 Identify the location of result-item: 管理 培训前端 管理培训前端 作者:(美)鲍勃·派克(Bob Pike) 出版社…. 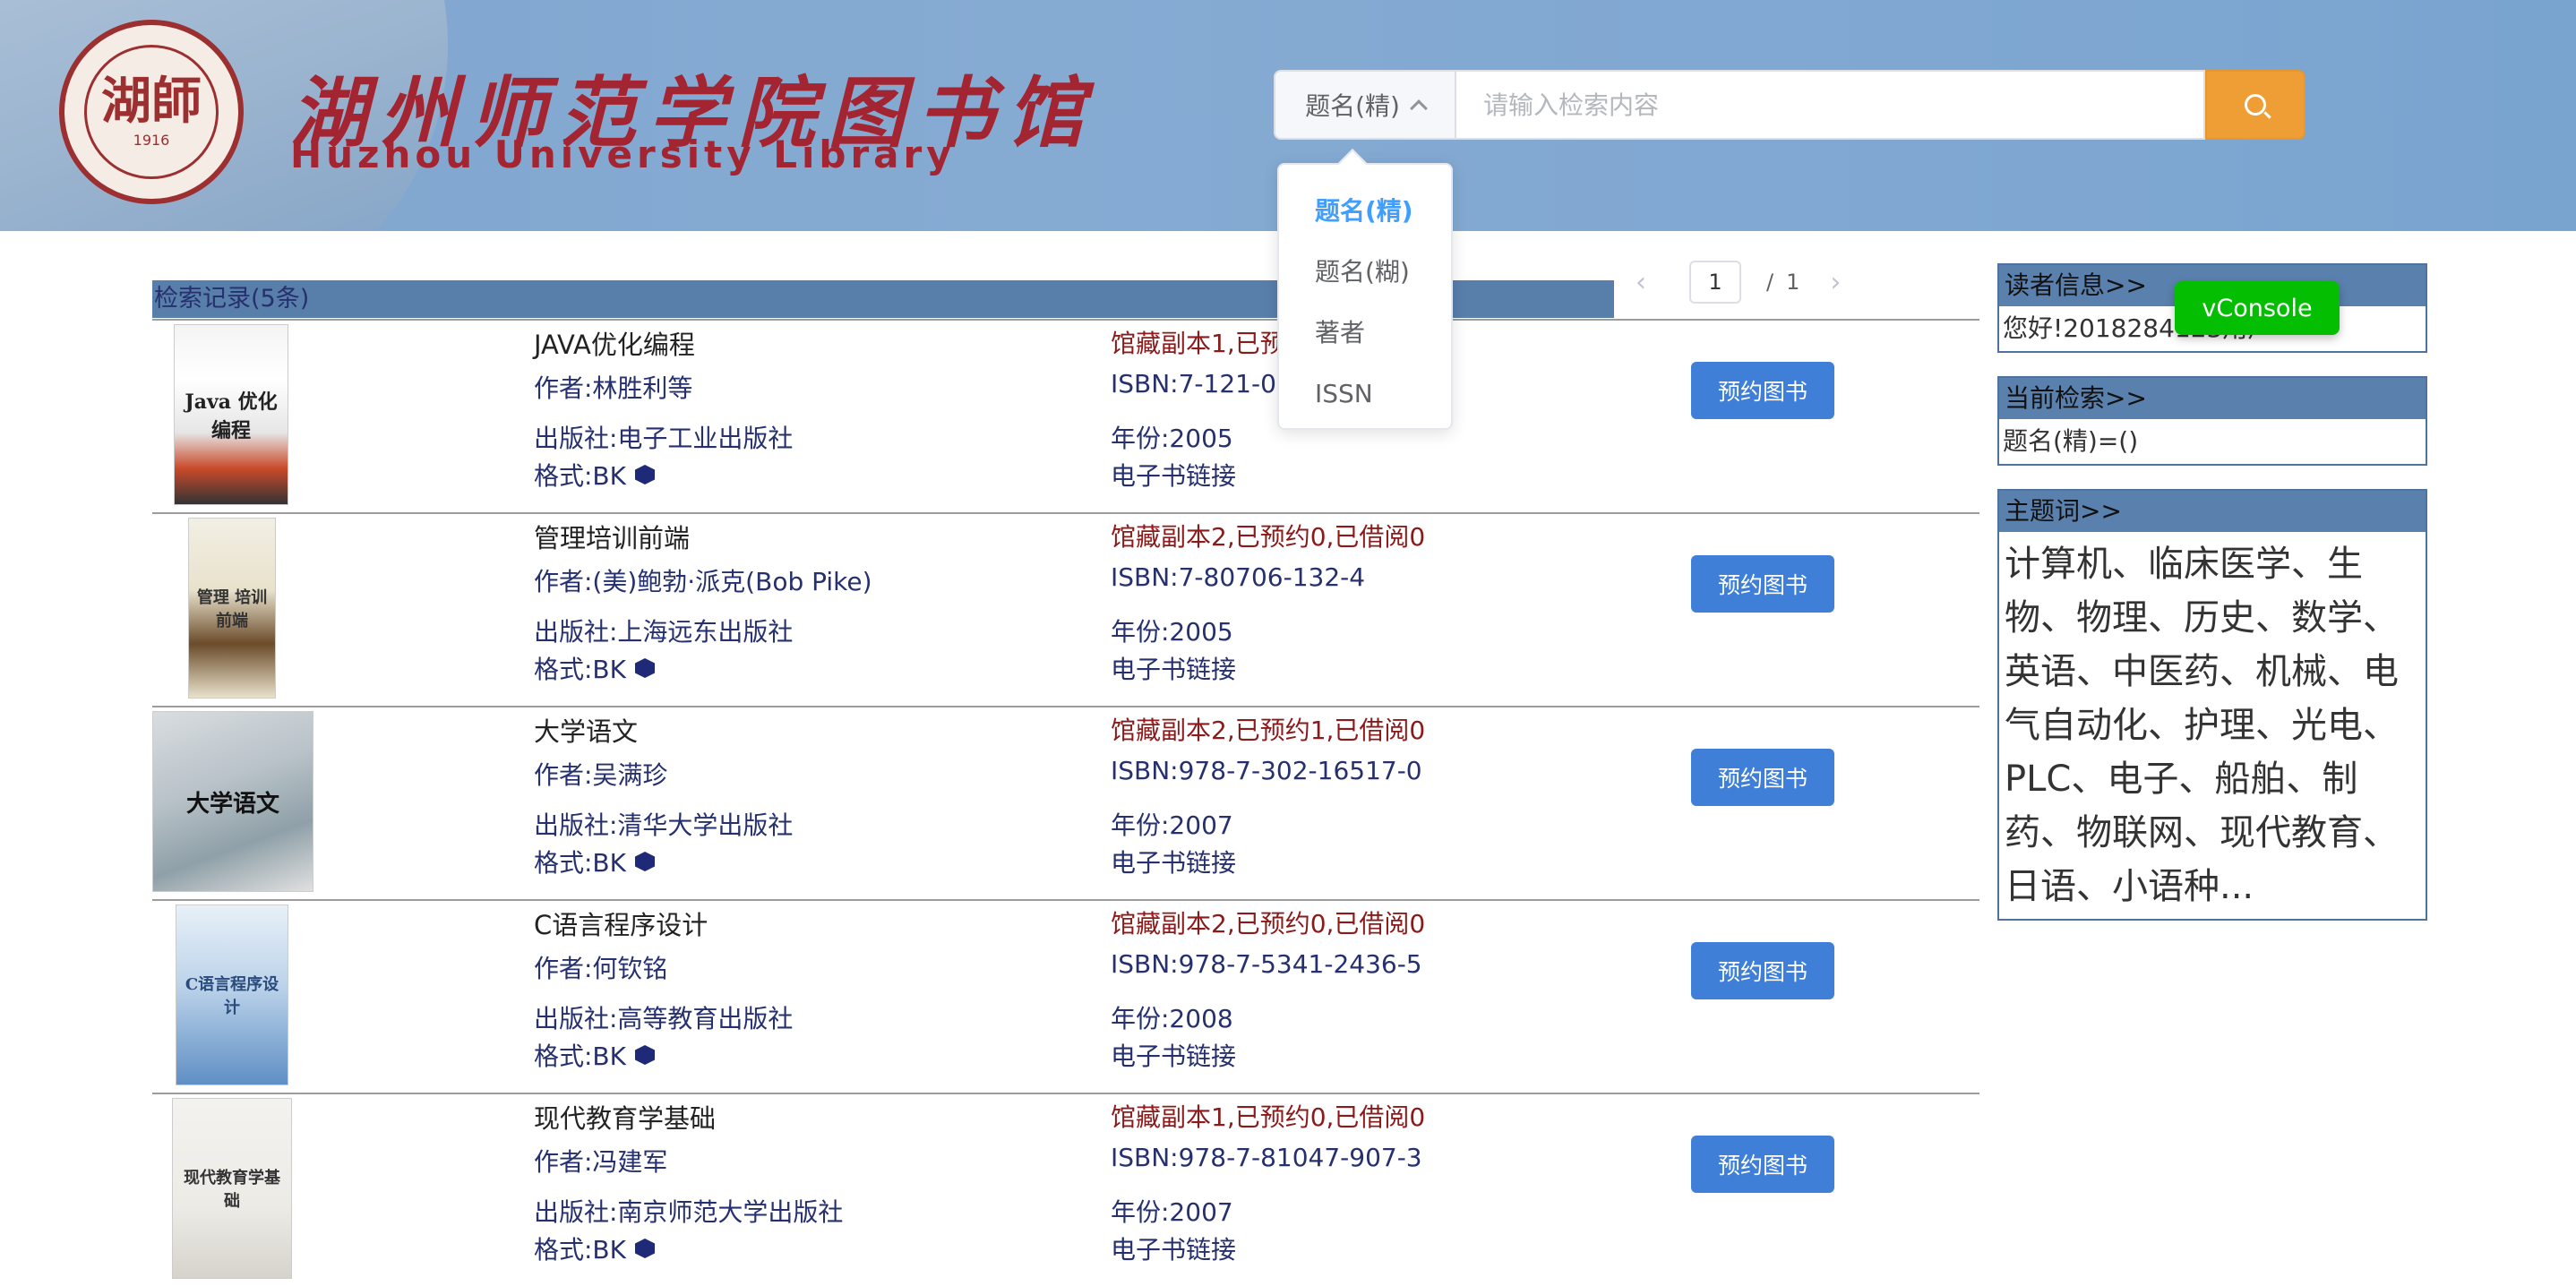
(1065, 609).